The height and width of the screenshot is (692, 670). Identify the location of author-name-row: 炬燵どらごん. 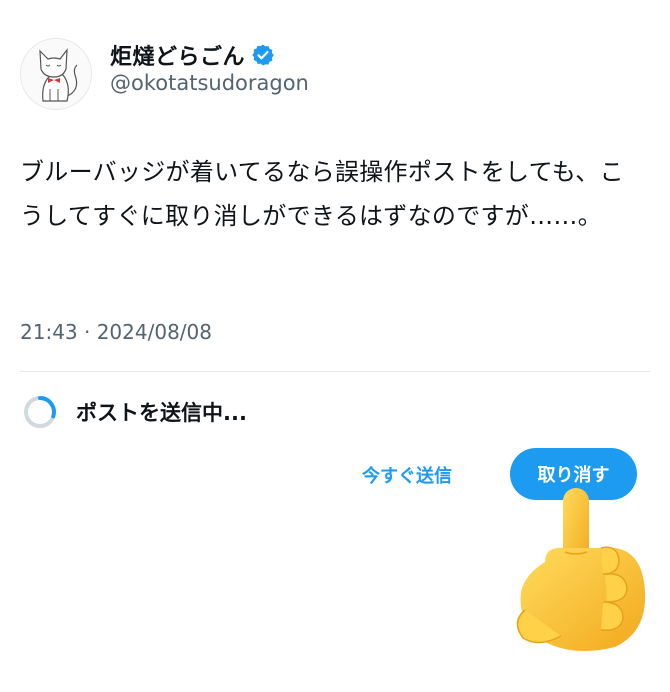
(192, 55).